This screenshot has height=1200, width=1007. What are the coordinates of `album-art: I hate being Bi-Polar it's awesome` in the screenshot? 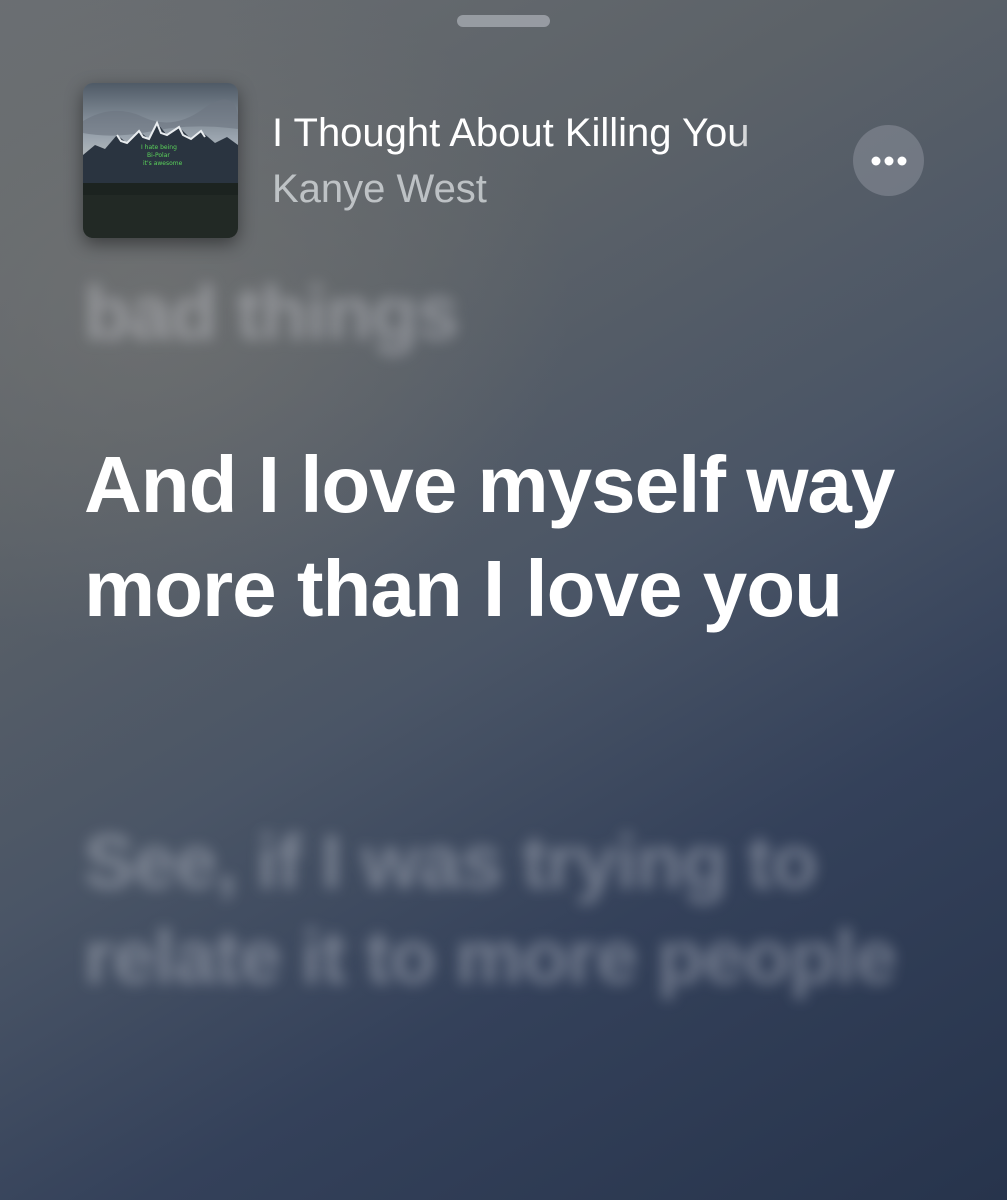 It's located at (160, 160).